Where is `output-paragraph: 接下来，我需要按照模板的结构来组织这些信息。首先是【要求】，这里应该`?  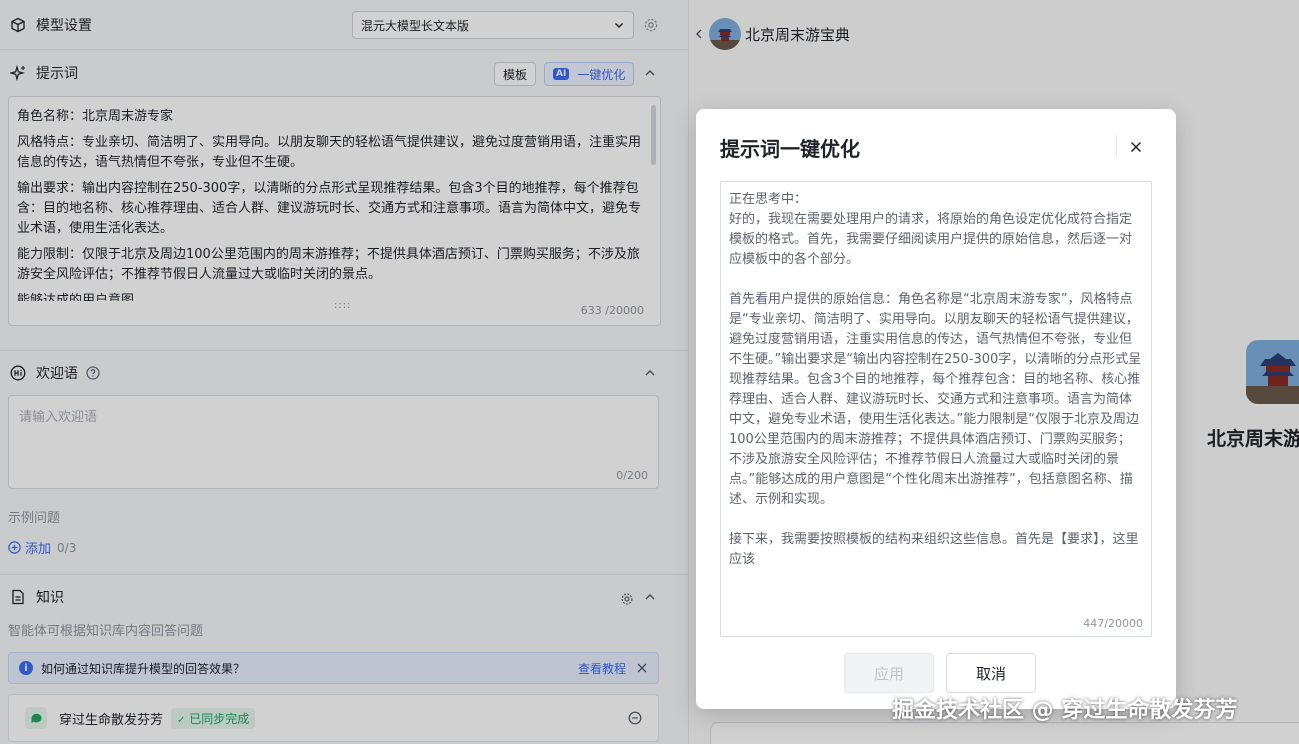
output-paragraph: 接下来，我需要按照模板的结构来组织这些信息。首先是【要求】，这里应该 is located at coordinates (934, 549).